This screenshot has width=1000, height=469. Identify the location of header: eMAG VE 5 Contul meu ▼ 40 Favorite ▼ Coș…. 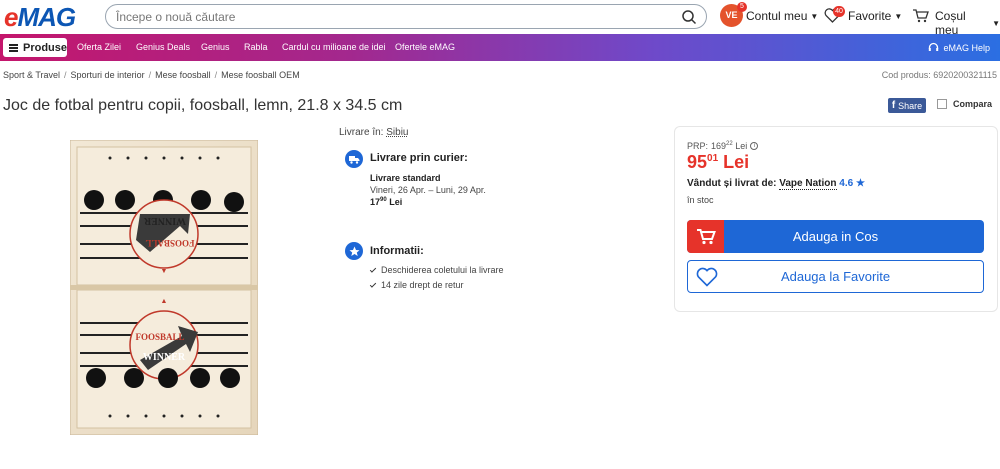
(500, 18).